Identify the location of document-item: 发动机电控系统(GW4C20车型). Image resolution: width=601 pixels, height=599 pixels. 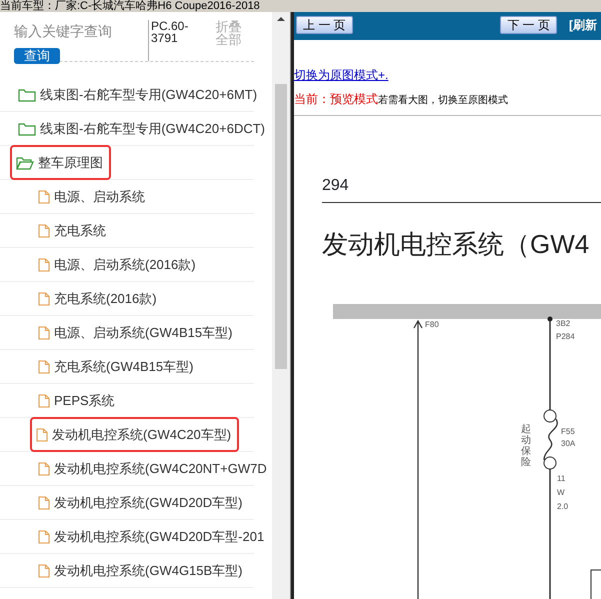
(142, 434).